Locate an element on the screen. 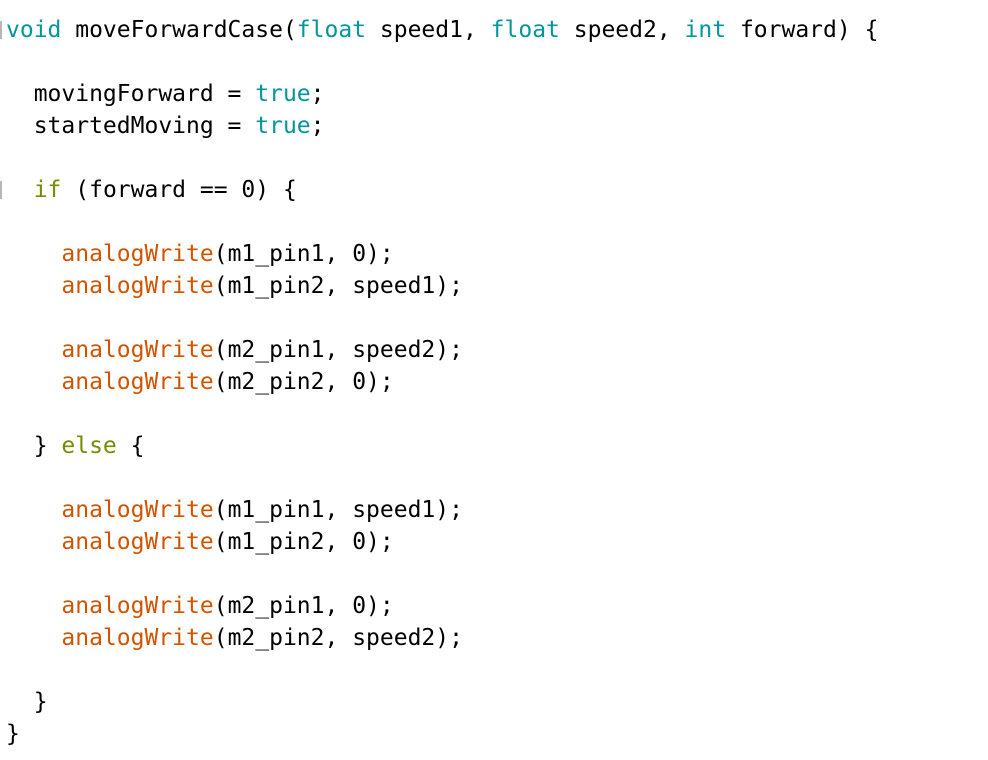 The image size is (988, 760). code-token: moveForwardCase( is located at coordinates (179, 30).